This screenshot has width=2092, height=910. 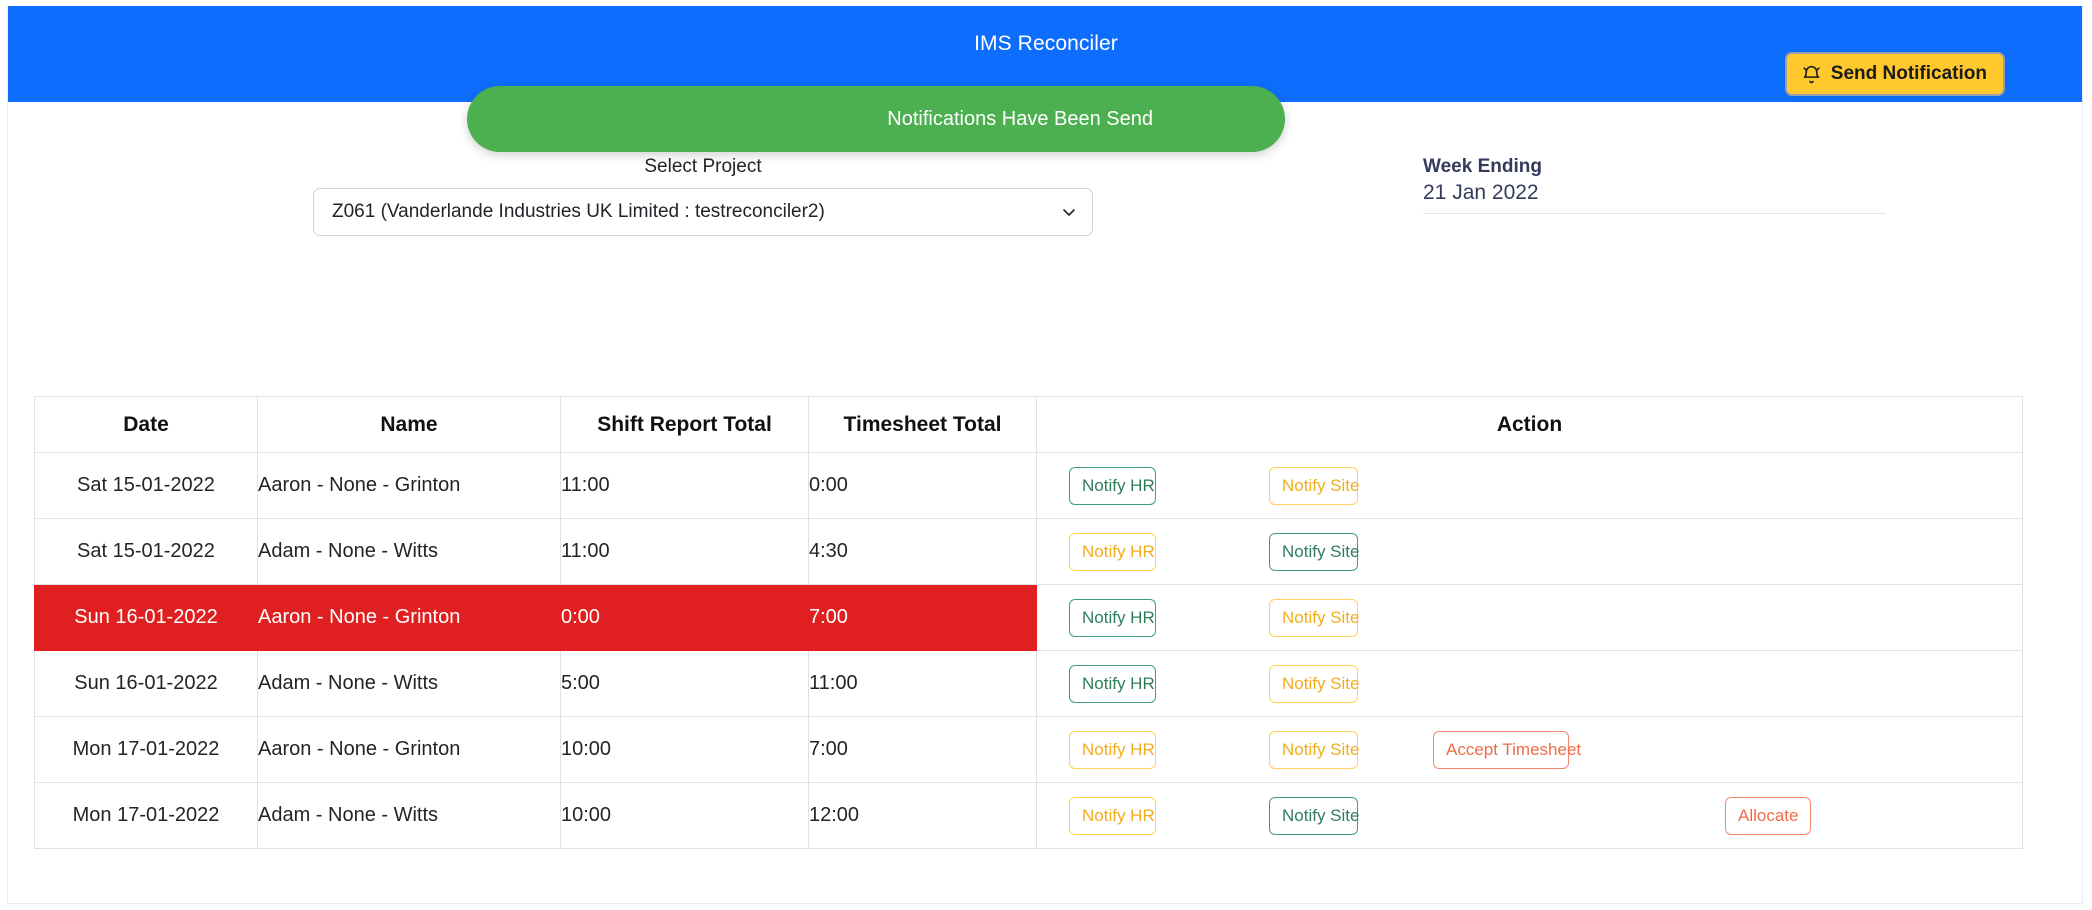 What do you see at coordinates (1811, 74) in the screenshot?
I see `bell-icon` at bounding box center [1811, 74].